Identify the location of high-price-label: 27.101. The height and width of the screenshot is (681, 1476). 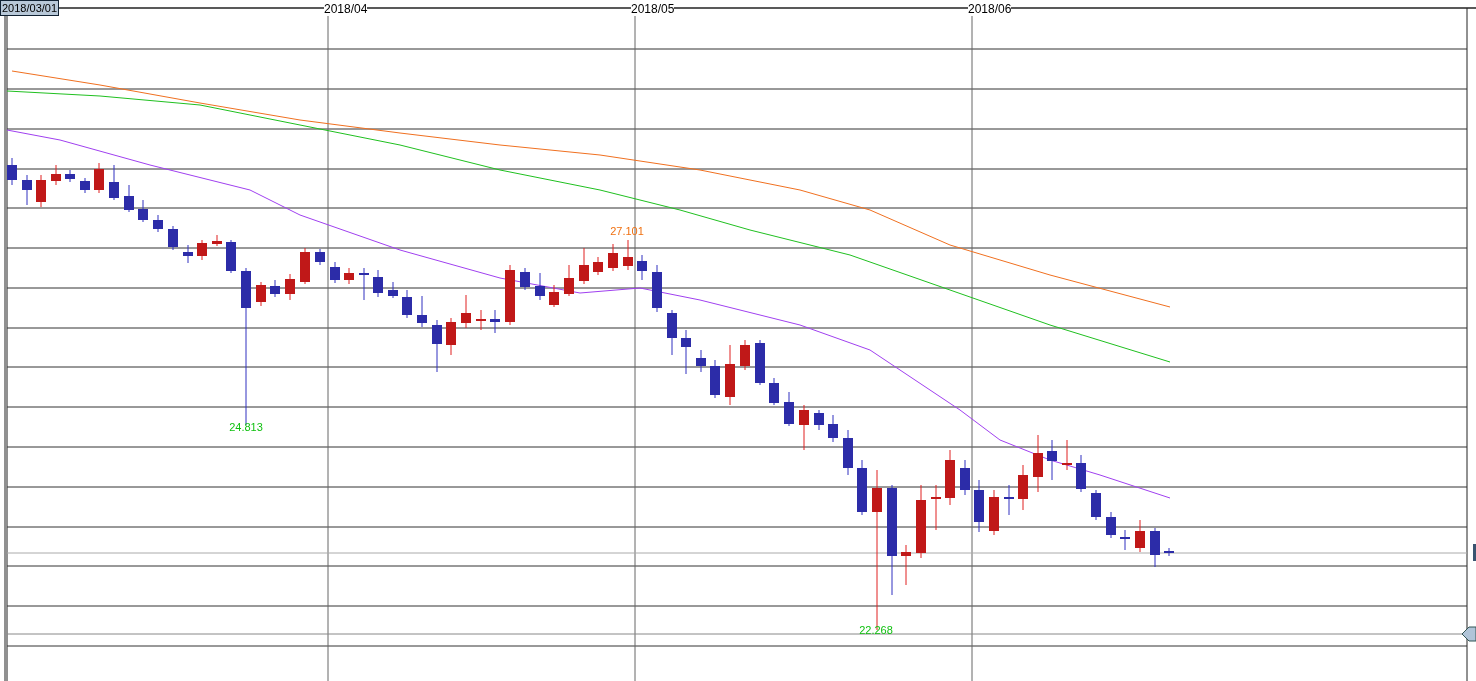
(627, 231).